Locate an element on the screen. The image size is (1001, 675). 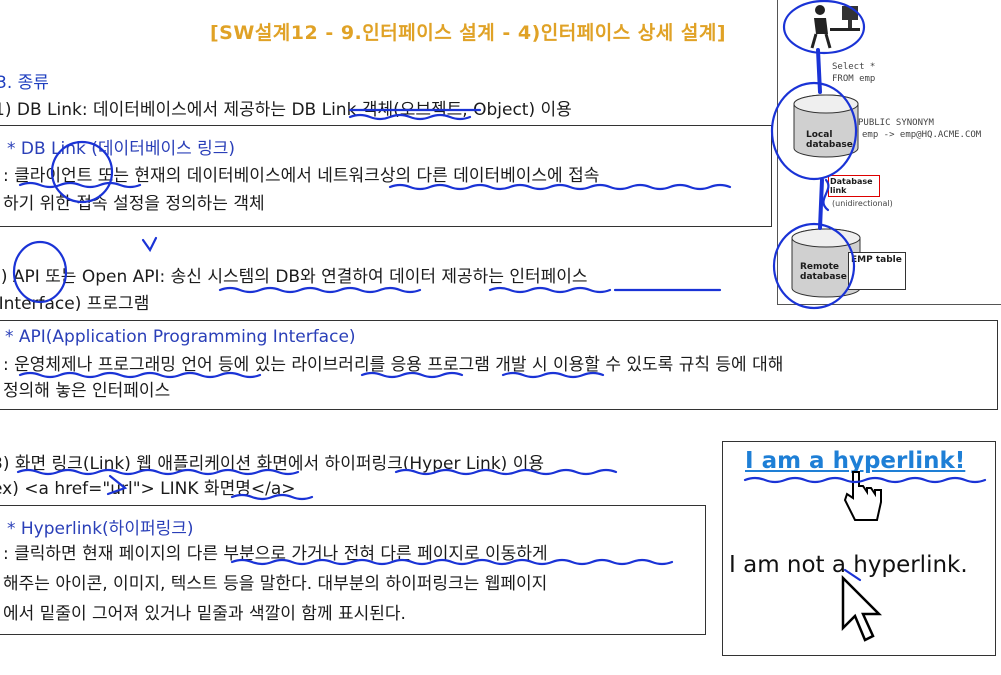
annotation-circle-local-db is located at coordinates (814, 131).